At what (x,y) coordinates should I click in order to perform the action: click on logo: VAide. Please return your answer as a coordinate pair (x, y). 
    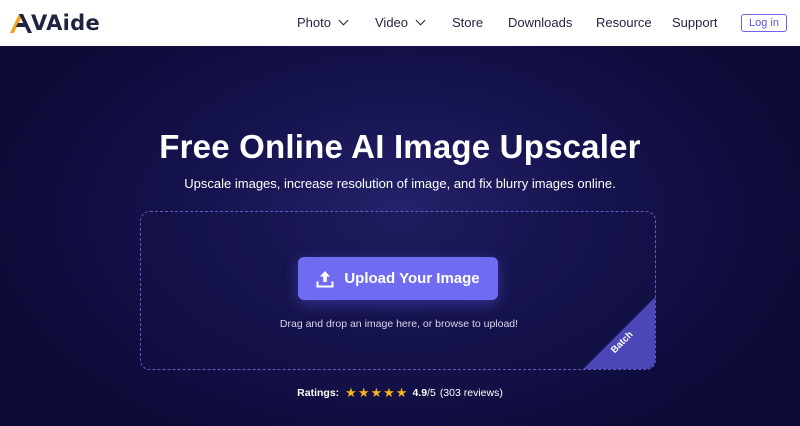
    Looking at the image, I should click on (55, 23).